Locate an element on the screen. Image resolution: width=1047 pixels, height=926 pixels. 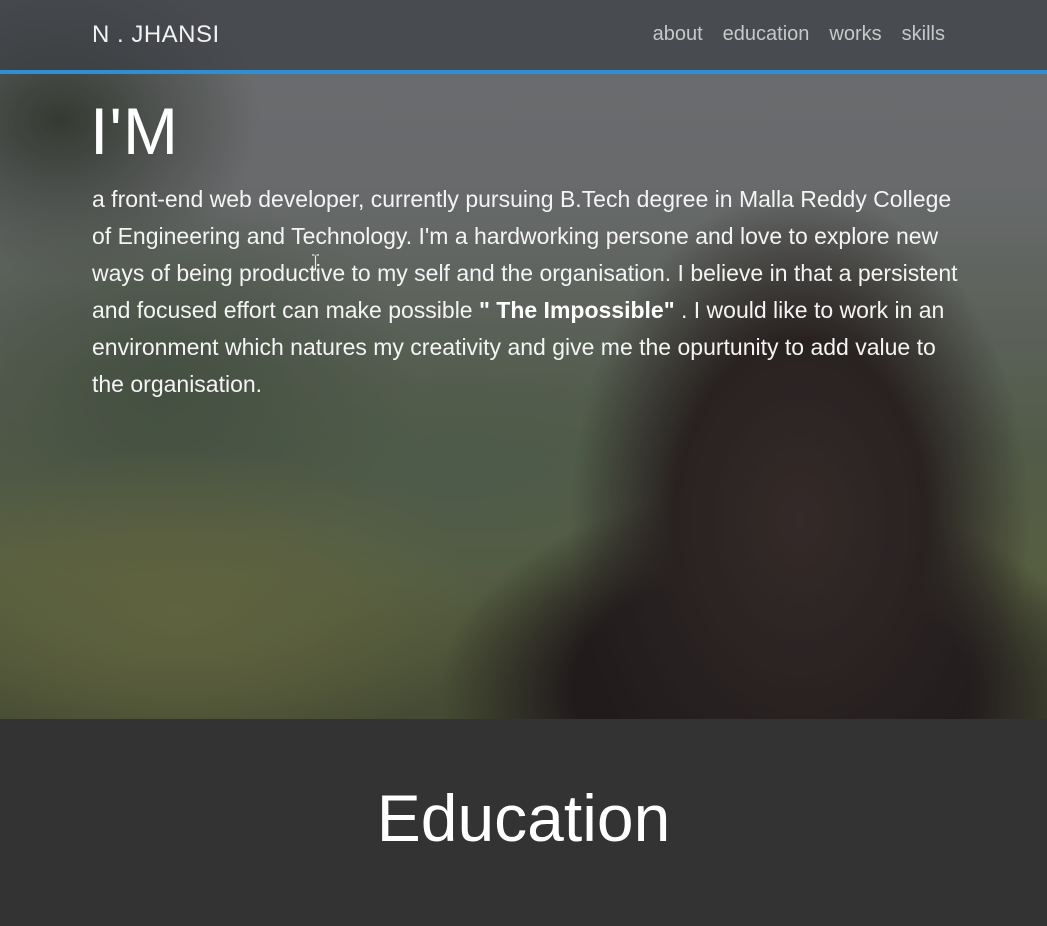
education-title: Education is located at coordinates (523, 818).